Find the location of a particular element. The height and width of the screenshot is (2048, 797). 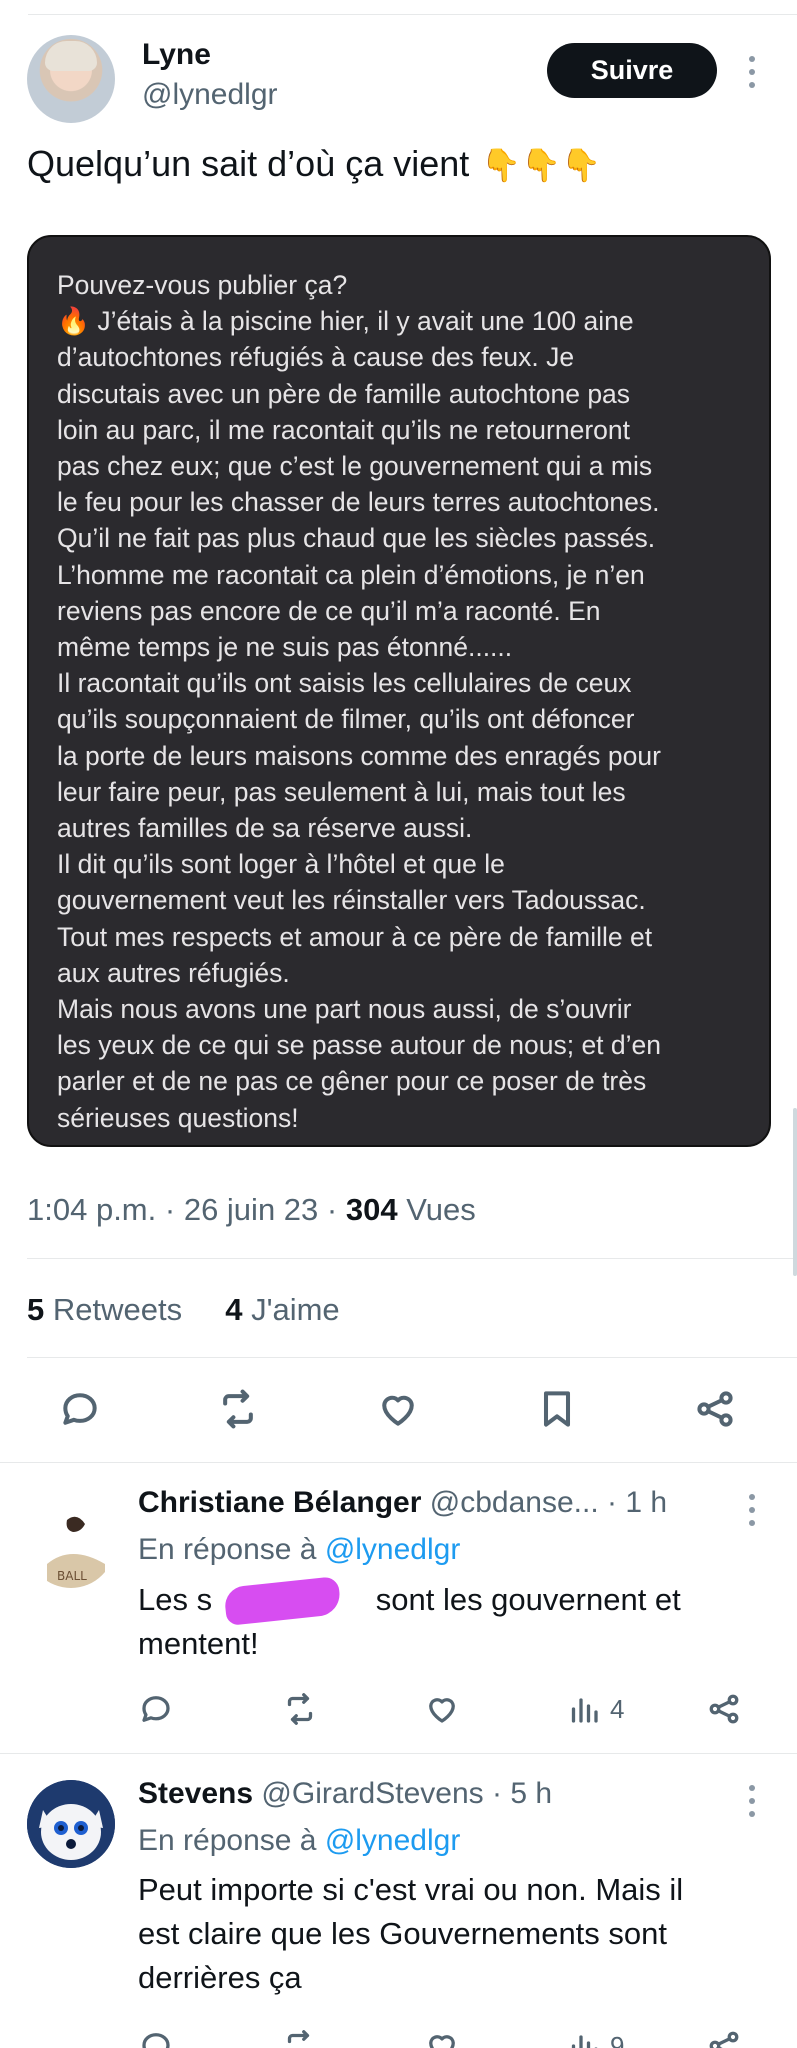

views-stat: 4 is located at coordinates (595, 1709).